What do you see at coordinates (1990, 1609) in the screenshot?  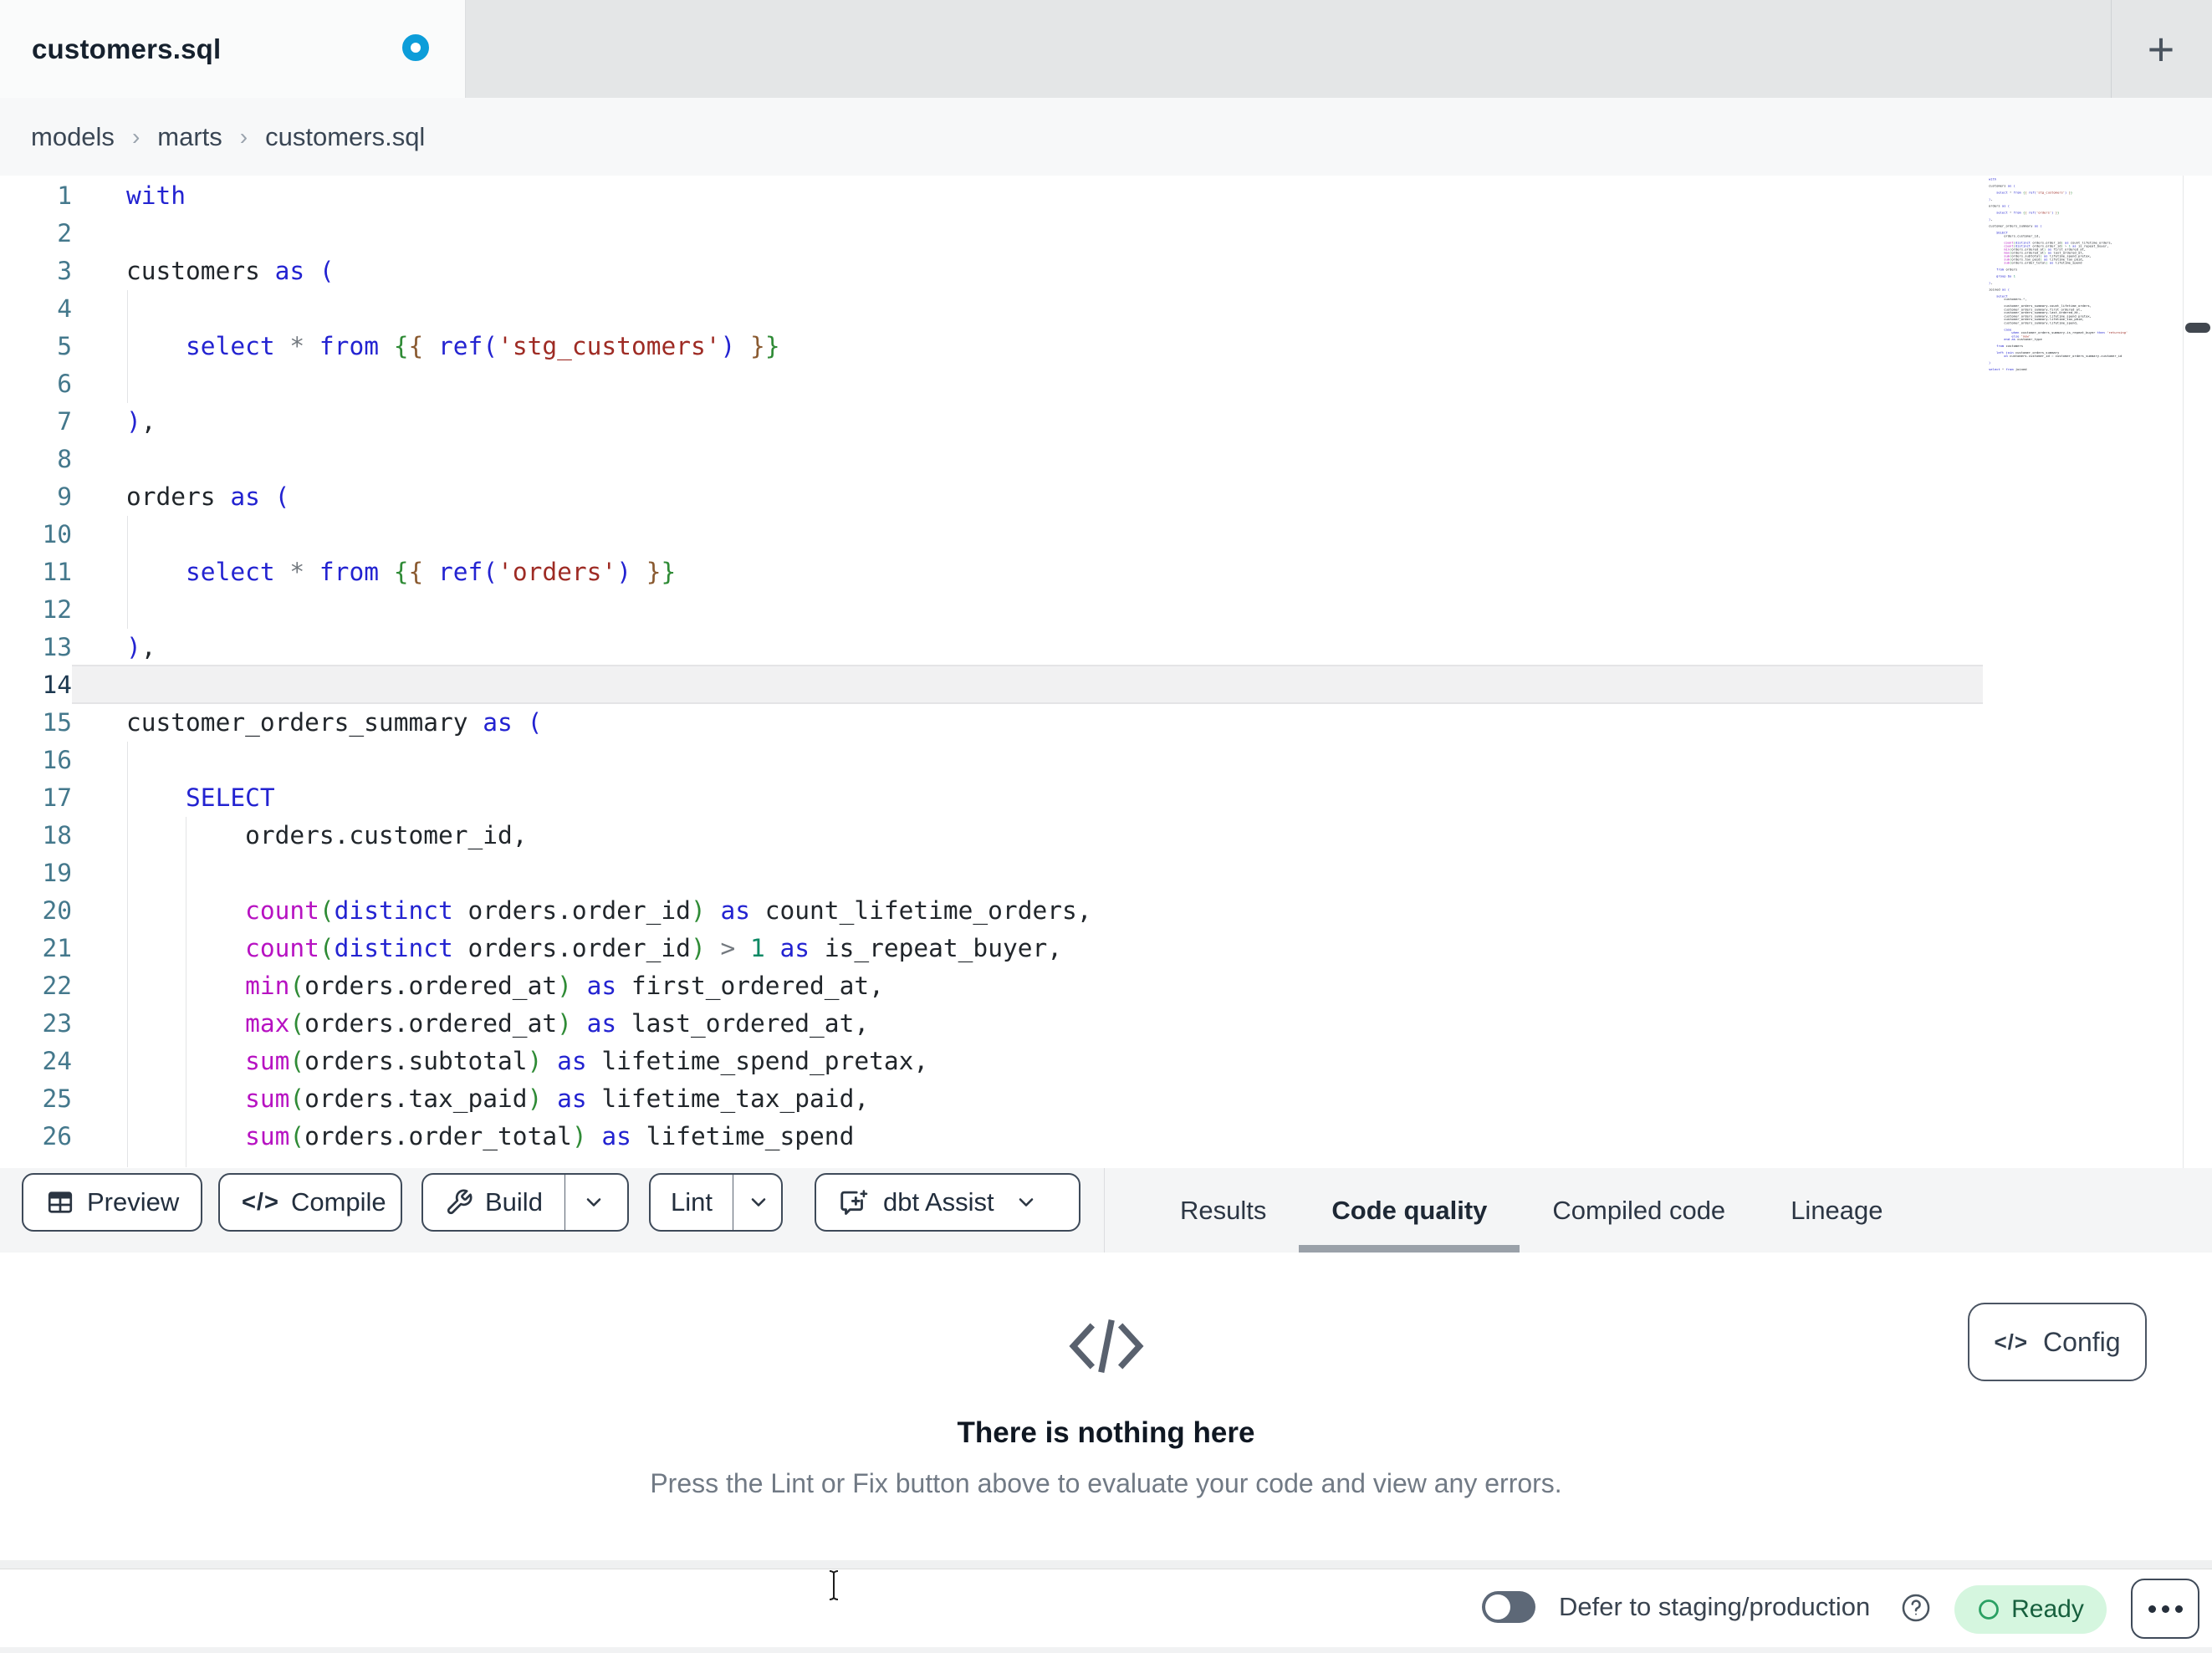 I see `status-circle-icon` at bounding box center [1990, 1609].